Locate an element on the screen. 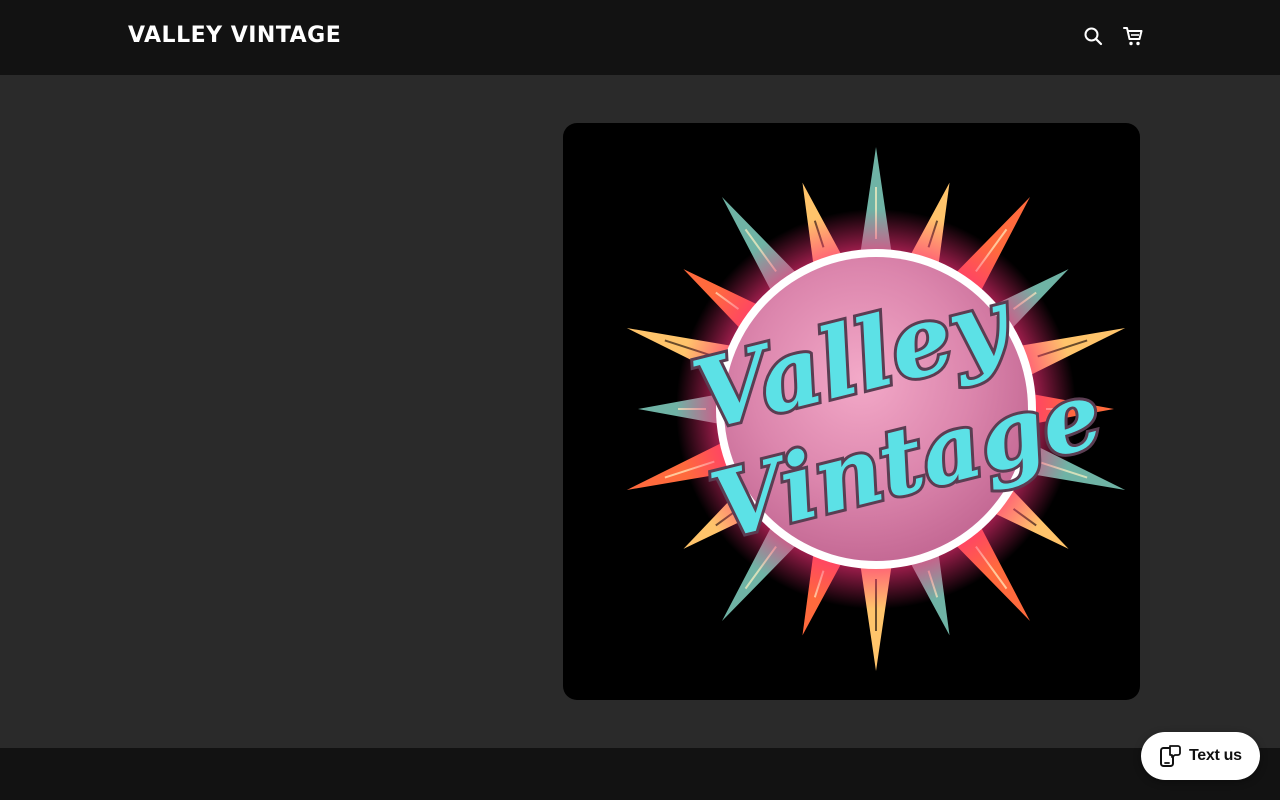 Image resolution: width=1280 pixels, height=800 pixels. site-header: Valley Vintage is located at coordinates (640, 37).